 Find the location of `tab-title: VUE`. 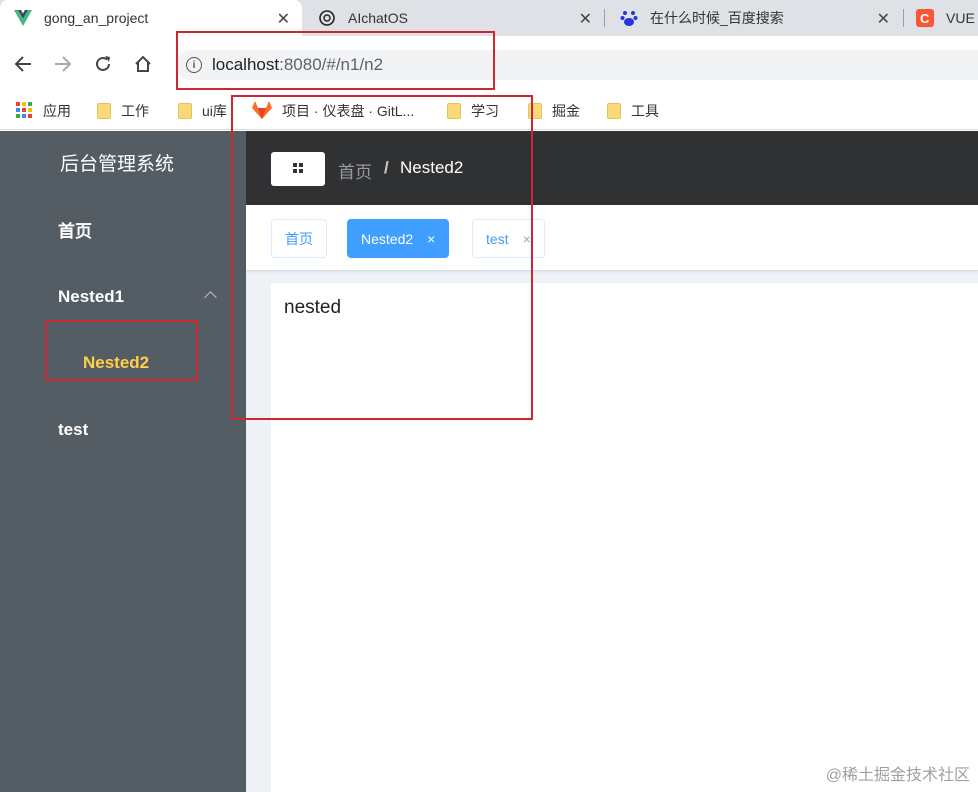

tab-title: VUE is located at coordinates (960, 18).